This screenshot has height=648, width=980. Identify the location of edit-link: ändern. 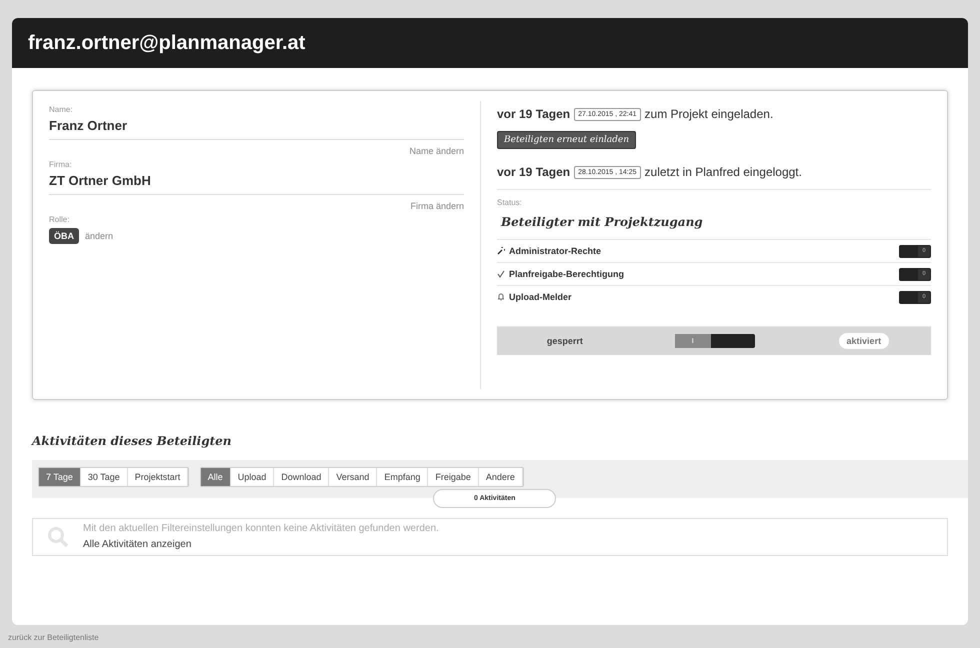
(99, 236).